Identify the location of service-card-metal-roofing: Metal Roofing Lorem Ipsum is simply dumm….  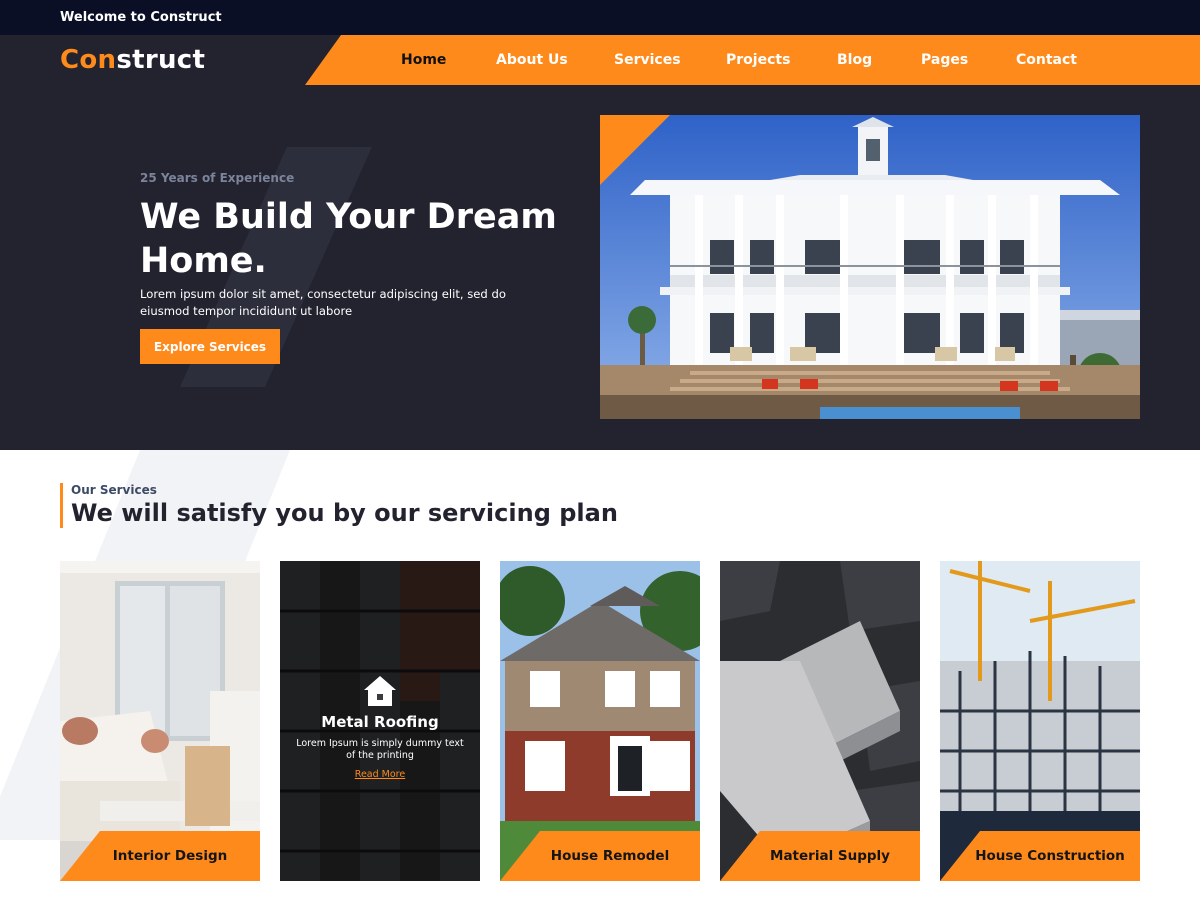
(380, 721).